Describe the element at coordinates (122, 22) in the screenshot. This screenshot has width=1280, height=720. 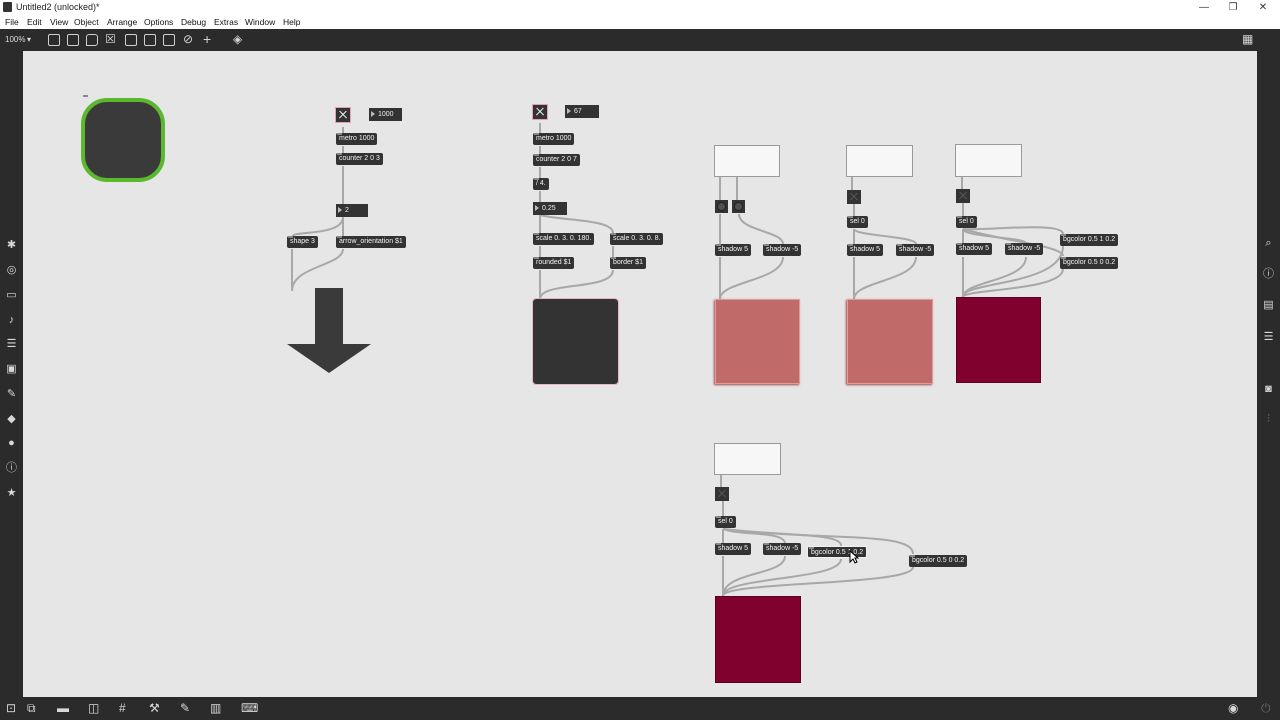
I see `menu-arrange: Arrange` at that location.